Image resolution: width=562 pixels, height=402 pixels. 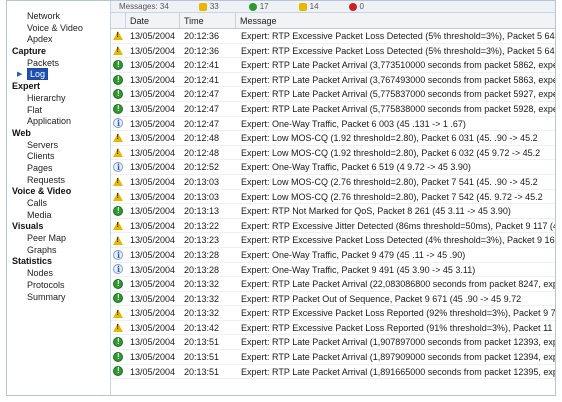 I want to click on nav-item-requests: Requests, so click(x=58, y=181).